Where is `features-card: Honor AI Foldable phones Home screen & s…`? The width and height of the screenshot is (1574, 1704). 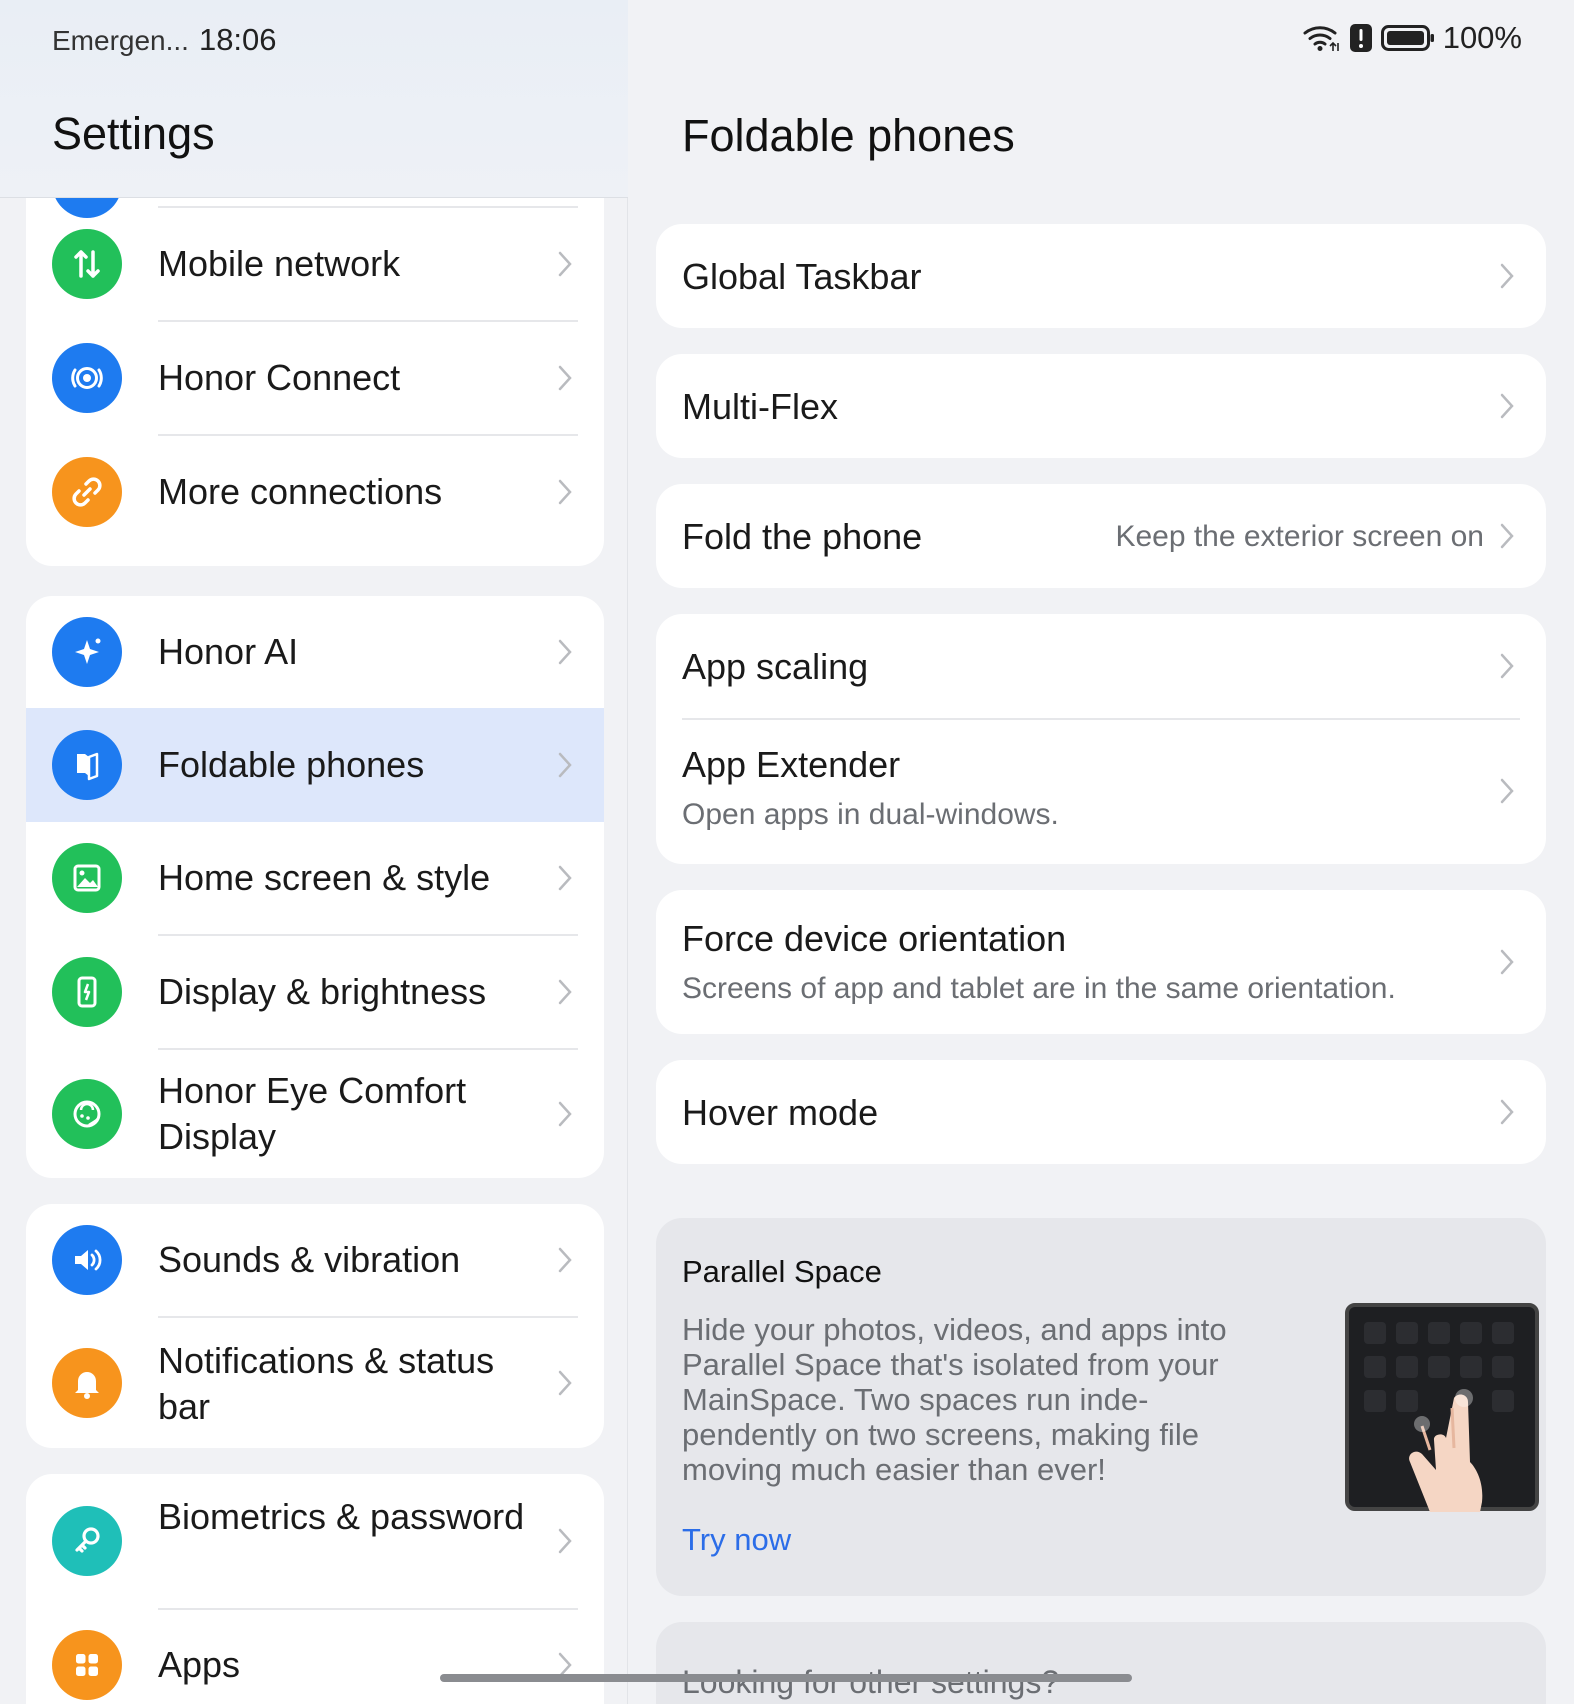
features-card: Honor AI Foldable phones Home screen & s… is located at coordinates (315, 887).